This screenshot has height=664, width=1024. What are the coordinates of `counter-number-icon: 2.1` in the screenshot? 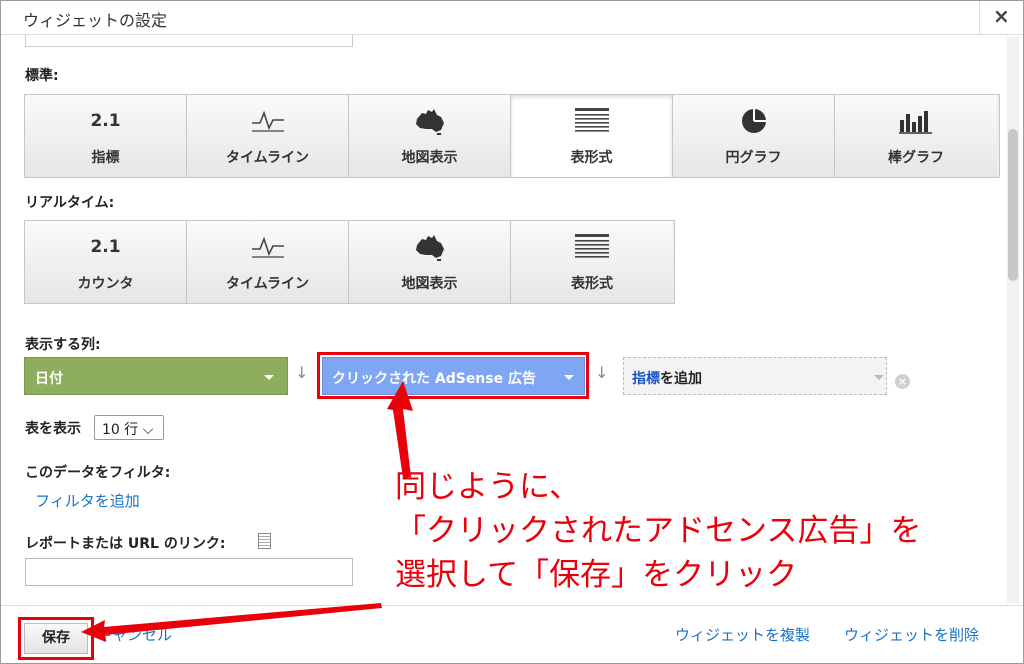 It's located at (105, 247).